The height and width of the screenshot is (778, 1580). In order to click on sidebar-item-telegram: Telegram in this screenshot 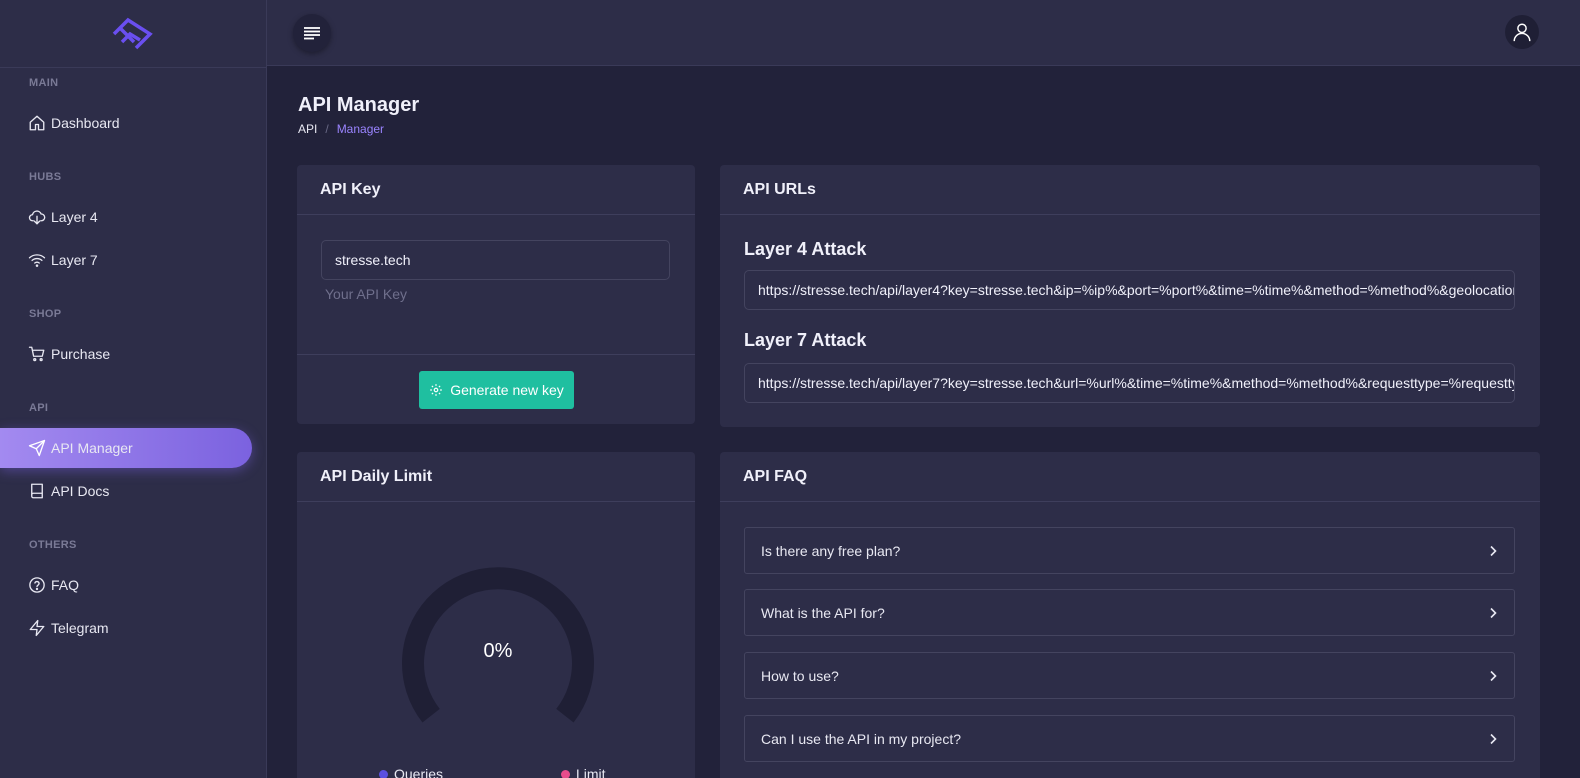, I will do `click(126, 628)`.